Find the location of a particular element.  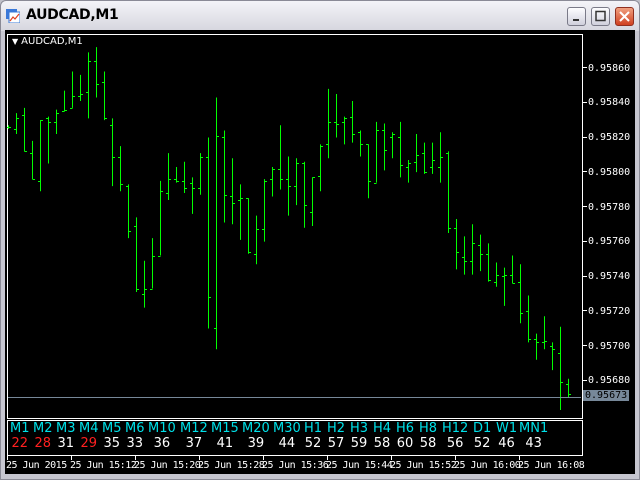

time-tick-label: 25 Jun 2015 is located at coordinates (36, 465).